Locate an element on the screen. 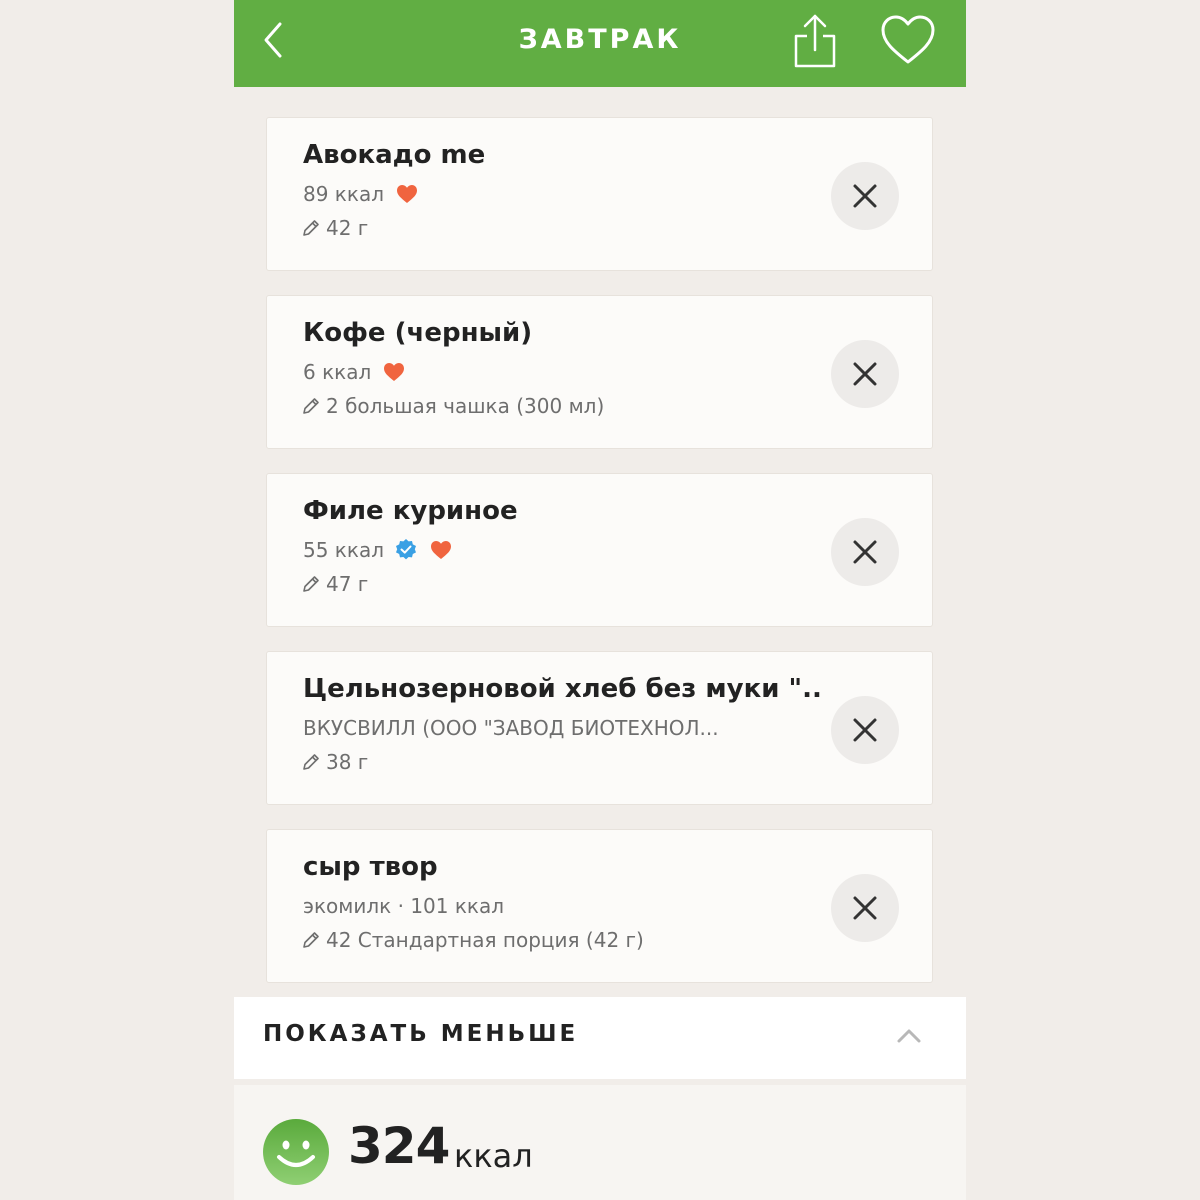  share-button is located at coordinates (815, 40).